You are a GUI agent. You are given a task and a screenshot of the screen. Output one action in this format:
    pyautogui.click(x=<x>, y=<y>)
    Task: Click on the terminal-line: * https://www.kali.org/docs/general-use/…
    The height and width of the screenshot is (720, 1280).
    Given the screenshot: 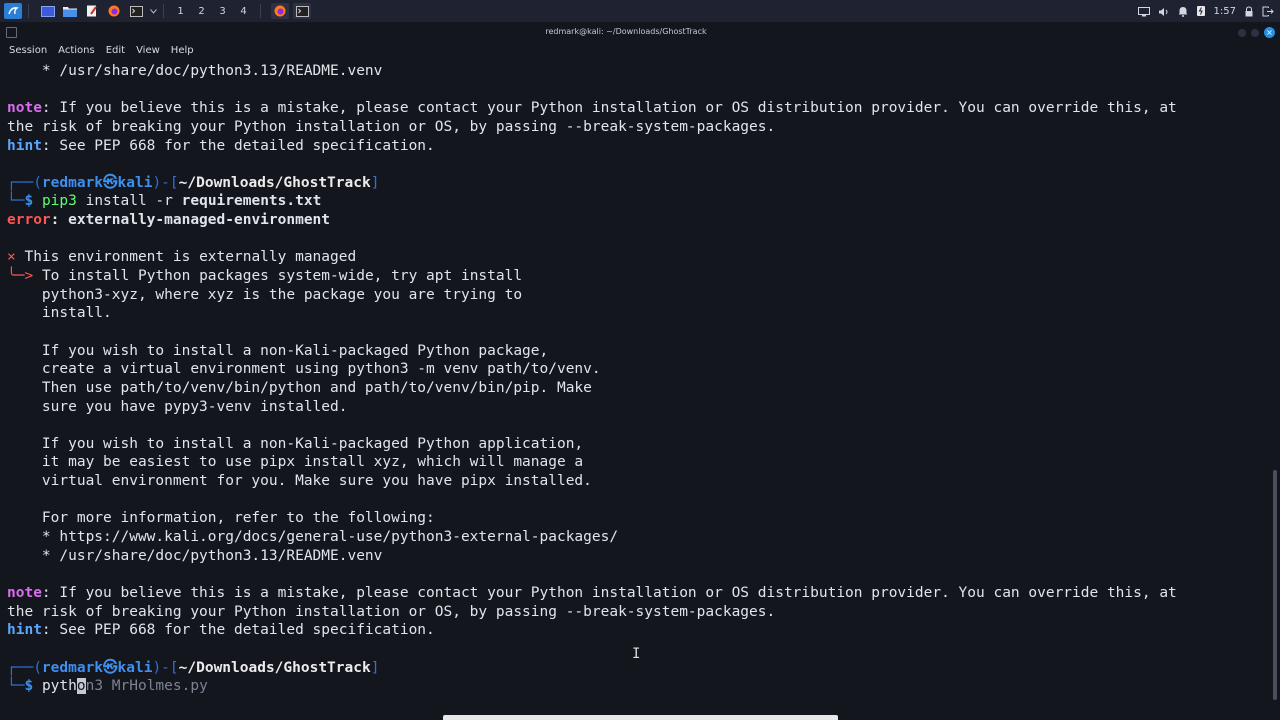 What is the action you would take?
    pyautogui.click(x=330, y=537)
    